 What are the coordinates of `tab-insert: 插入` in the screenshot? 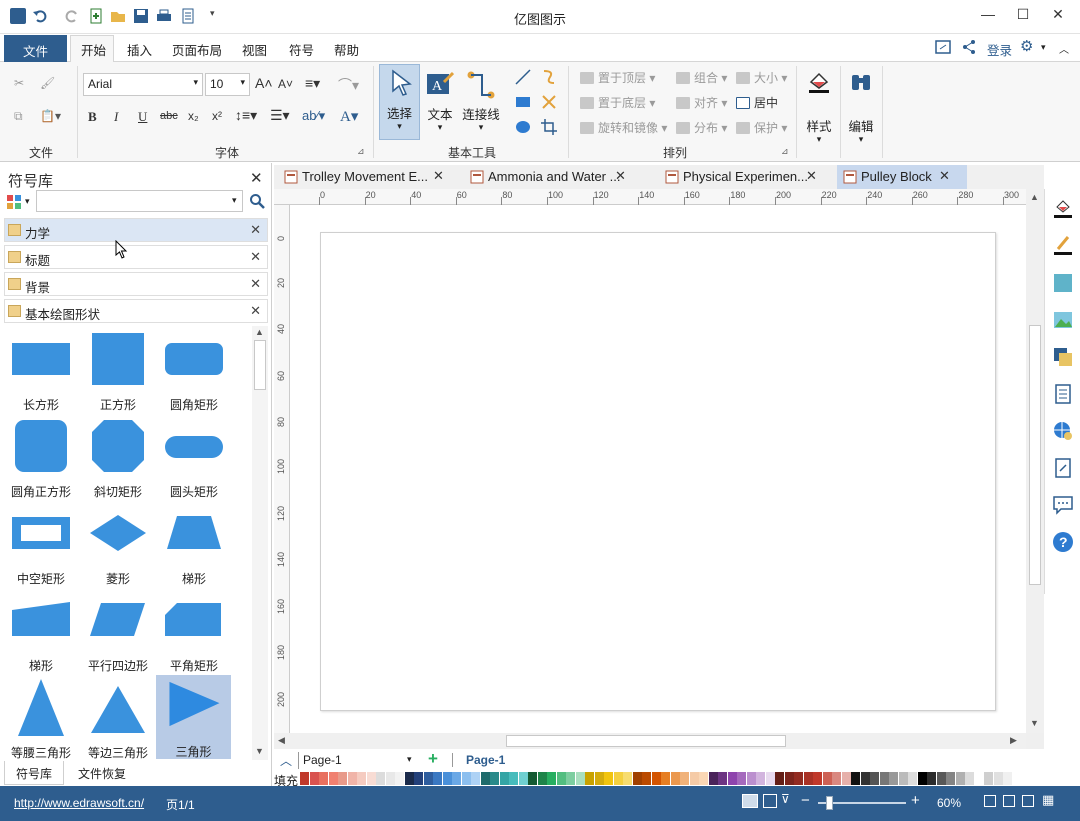 It's located at (139, 49).